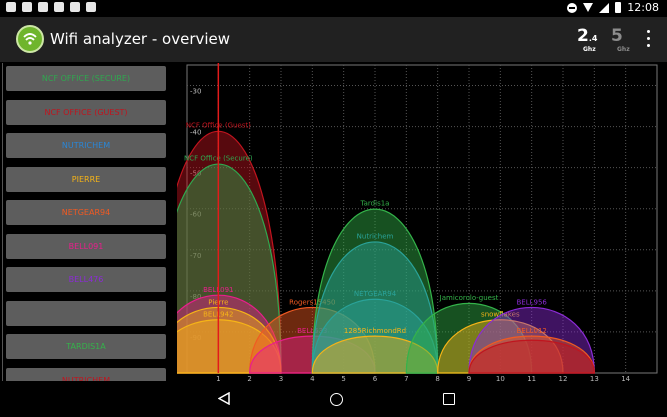 The image size is (667, 417). I want to click on network-signal-label: 1285RichmondRd, so click(375, 331).